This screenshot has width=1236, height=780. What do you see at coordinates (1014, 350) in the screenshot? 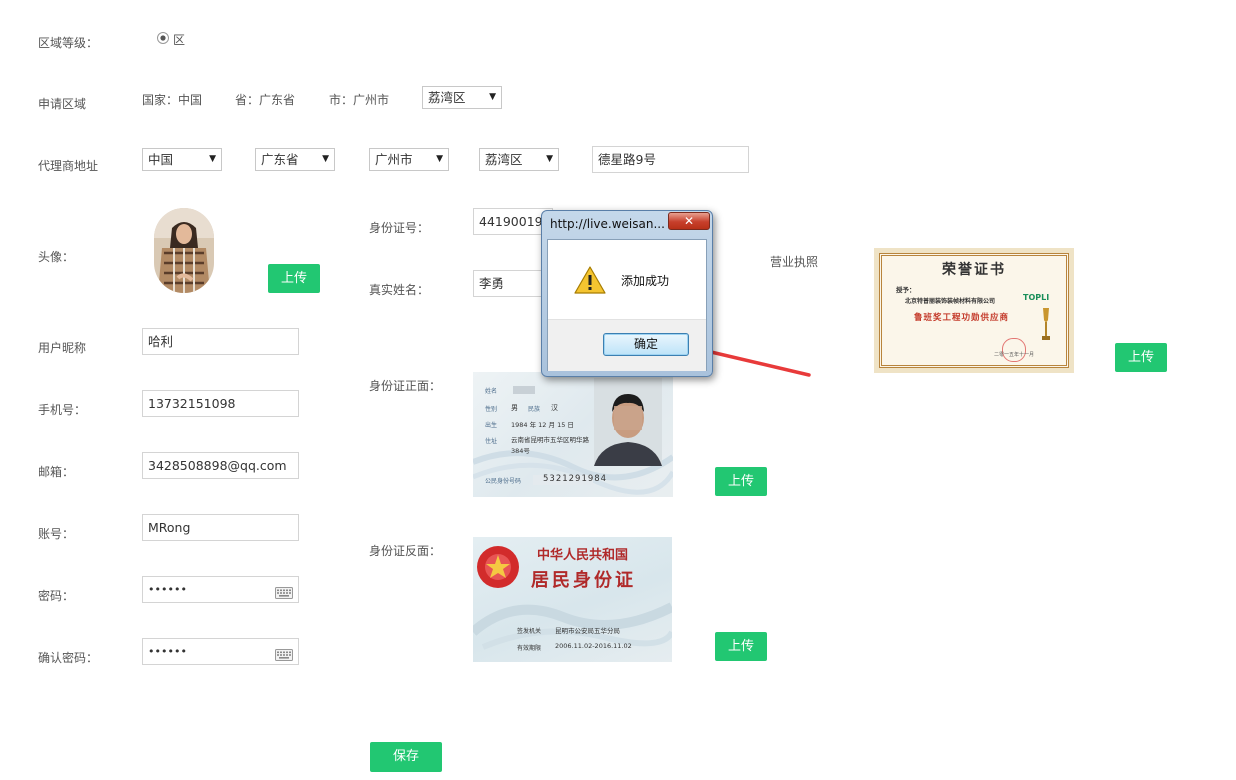
I see `seal-stamp` at bounding box center [1014, 350].